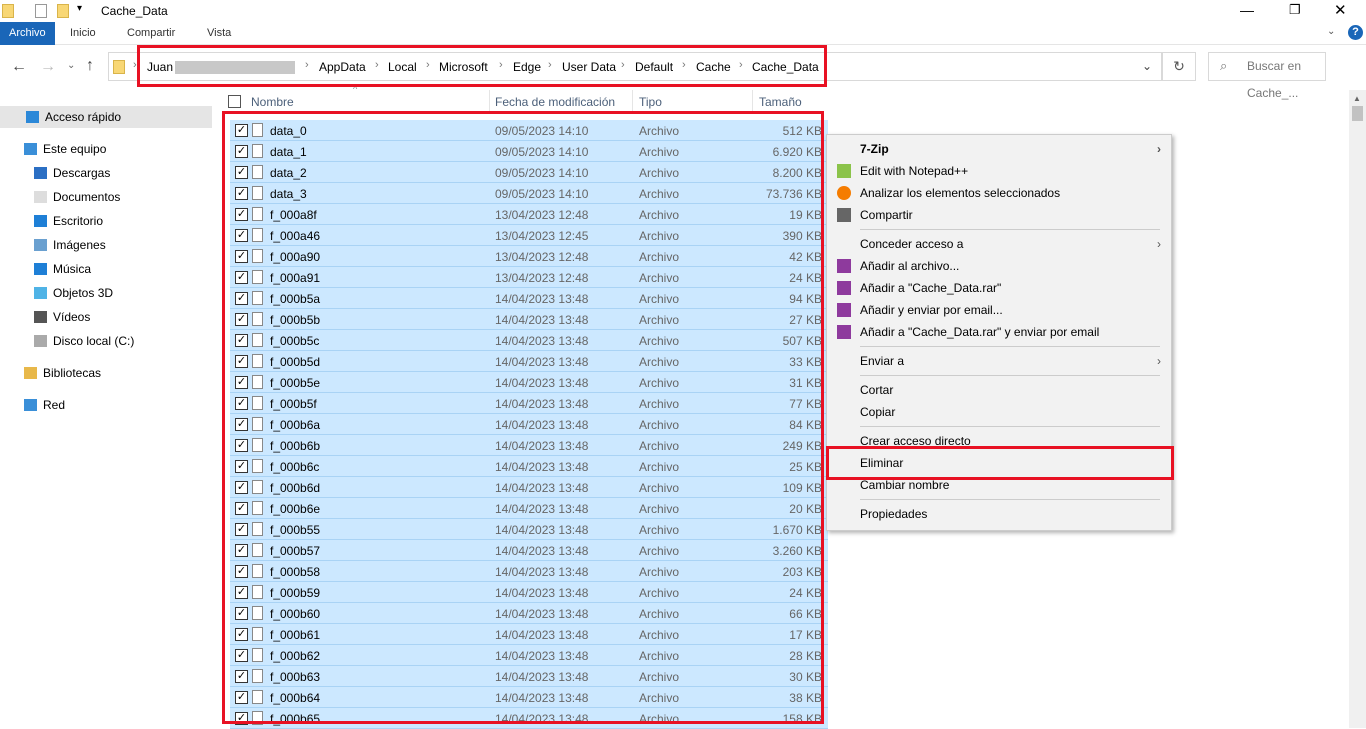 The width and height of the screenshot is (1366, 729). I want to click on file-row: ✓ f_000b5f 14/04/2023 13:48 Archivo 77 KB, so click(529, 403).